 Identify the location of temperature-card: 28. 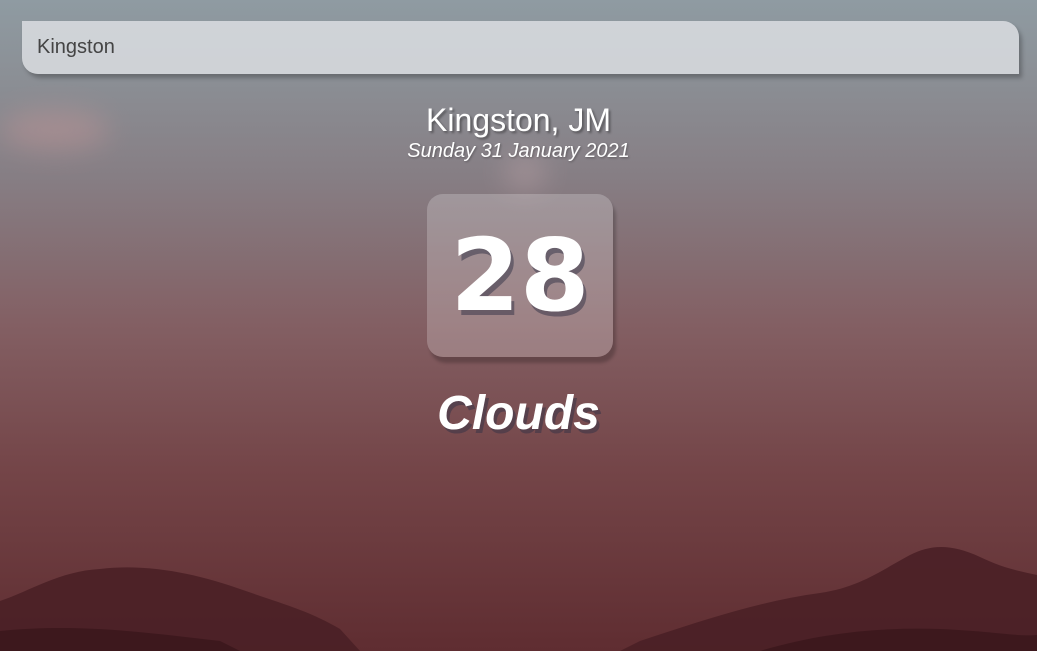
(520, 275).